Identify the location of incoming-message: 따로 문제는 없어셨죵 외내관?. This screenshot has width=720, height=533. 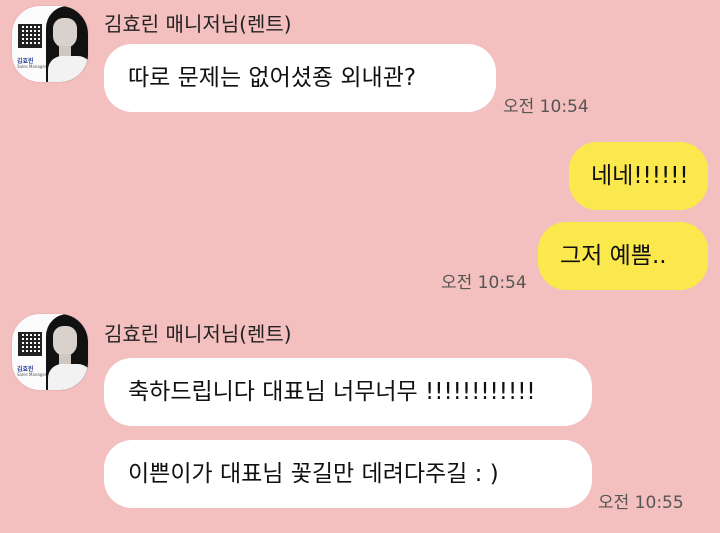
(300, 78).